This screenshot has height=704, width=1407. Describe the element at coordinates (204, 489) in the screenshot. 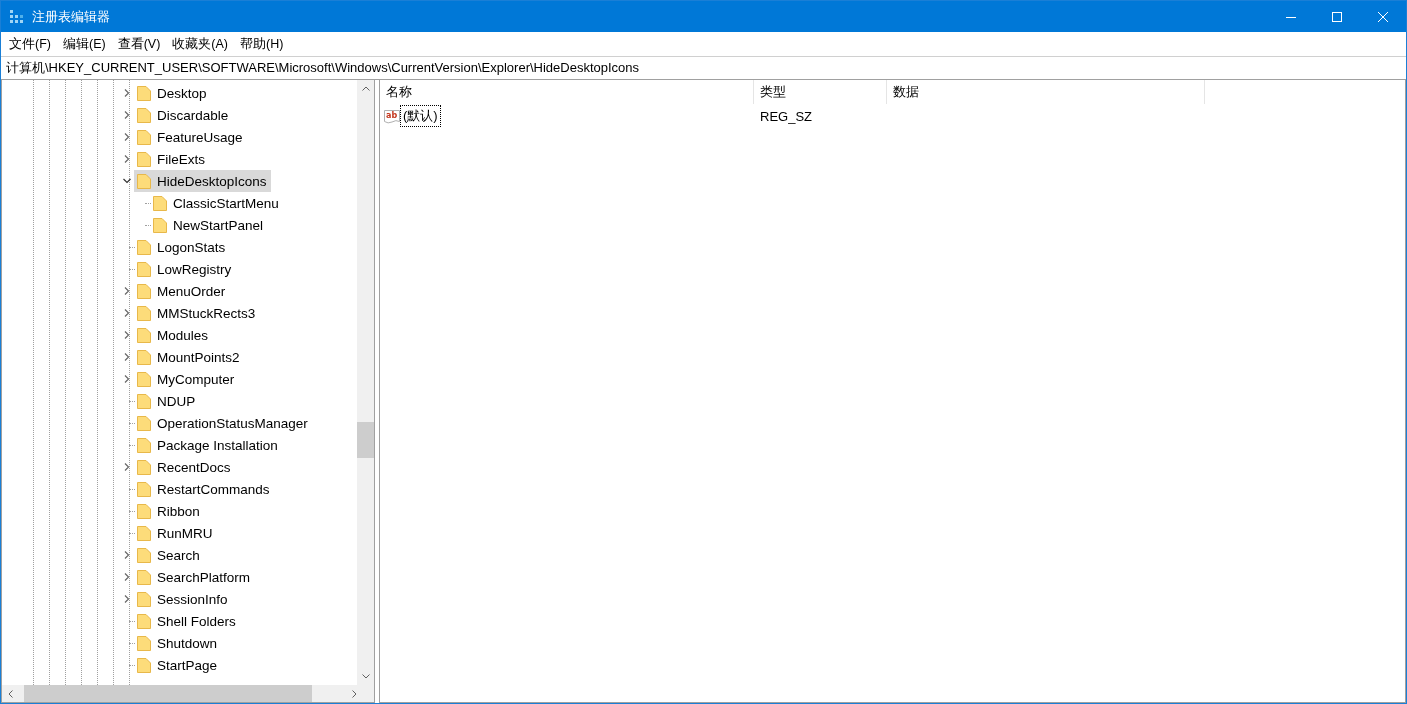

I see `tree-item: RestartCommands` at that location.